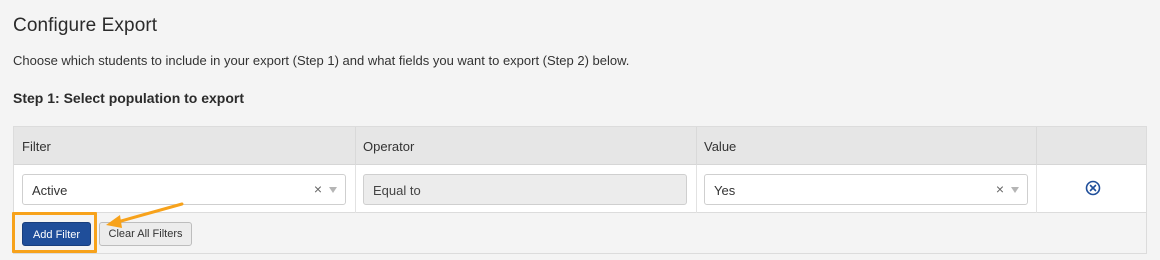 The image size is (1160, 260). What do you see at coordinates (1093, 188) in the screenshot?
I see `remove-circle-icon` at bounding box center [1093, 188].